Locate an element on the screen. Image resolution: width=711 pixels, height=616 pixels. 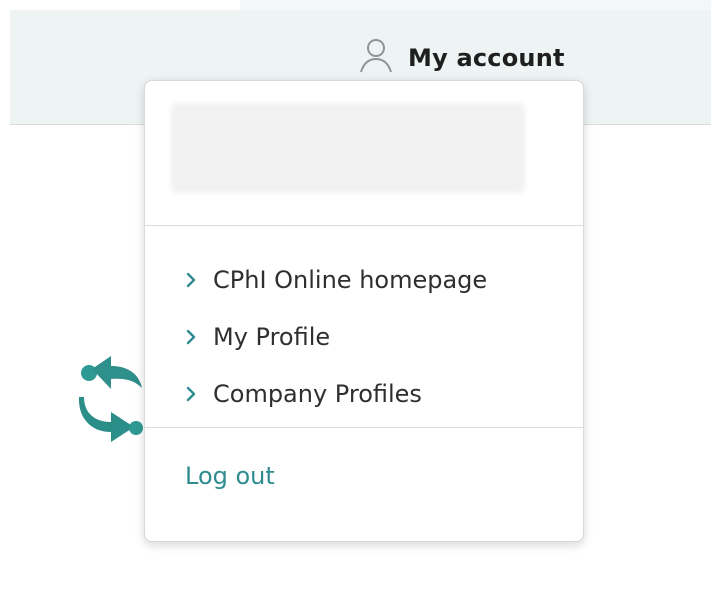
menu-item-cphi-online-homepage: CPhI Online homepage is located at coordinates (336, 279).